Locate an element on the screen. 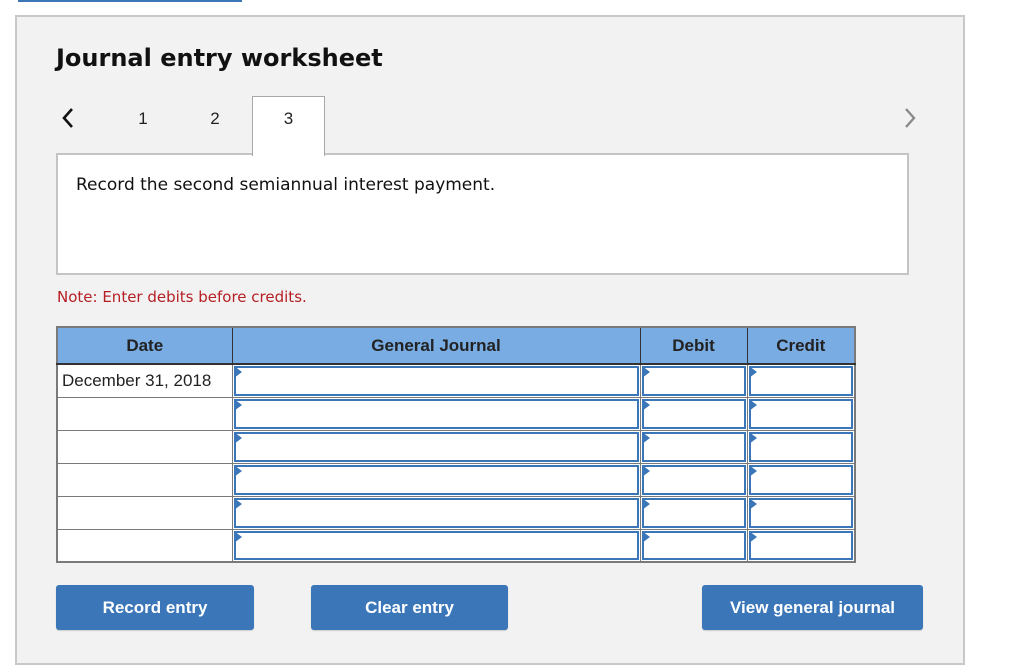 This screenshot has width=1024, height=665. page-title: Journal entry worksheet is located at coordinates (219, 58).